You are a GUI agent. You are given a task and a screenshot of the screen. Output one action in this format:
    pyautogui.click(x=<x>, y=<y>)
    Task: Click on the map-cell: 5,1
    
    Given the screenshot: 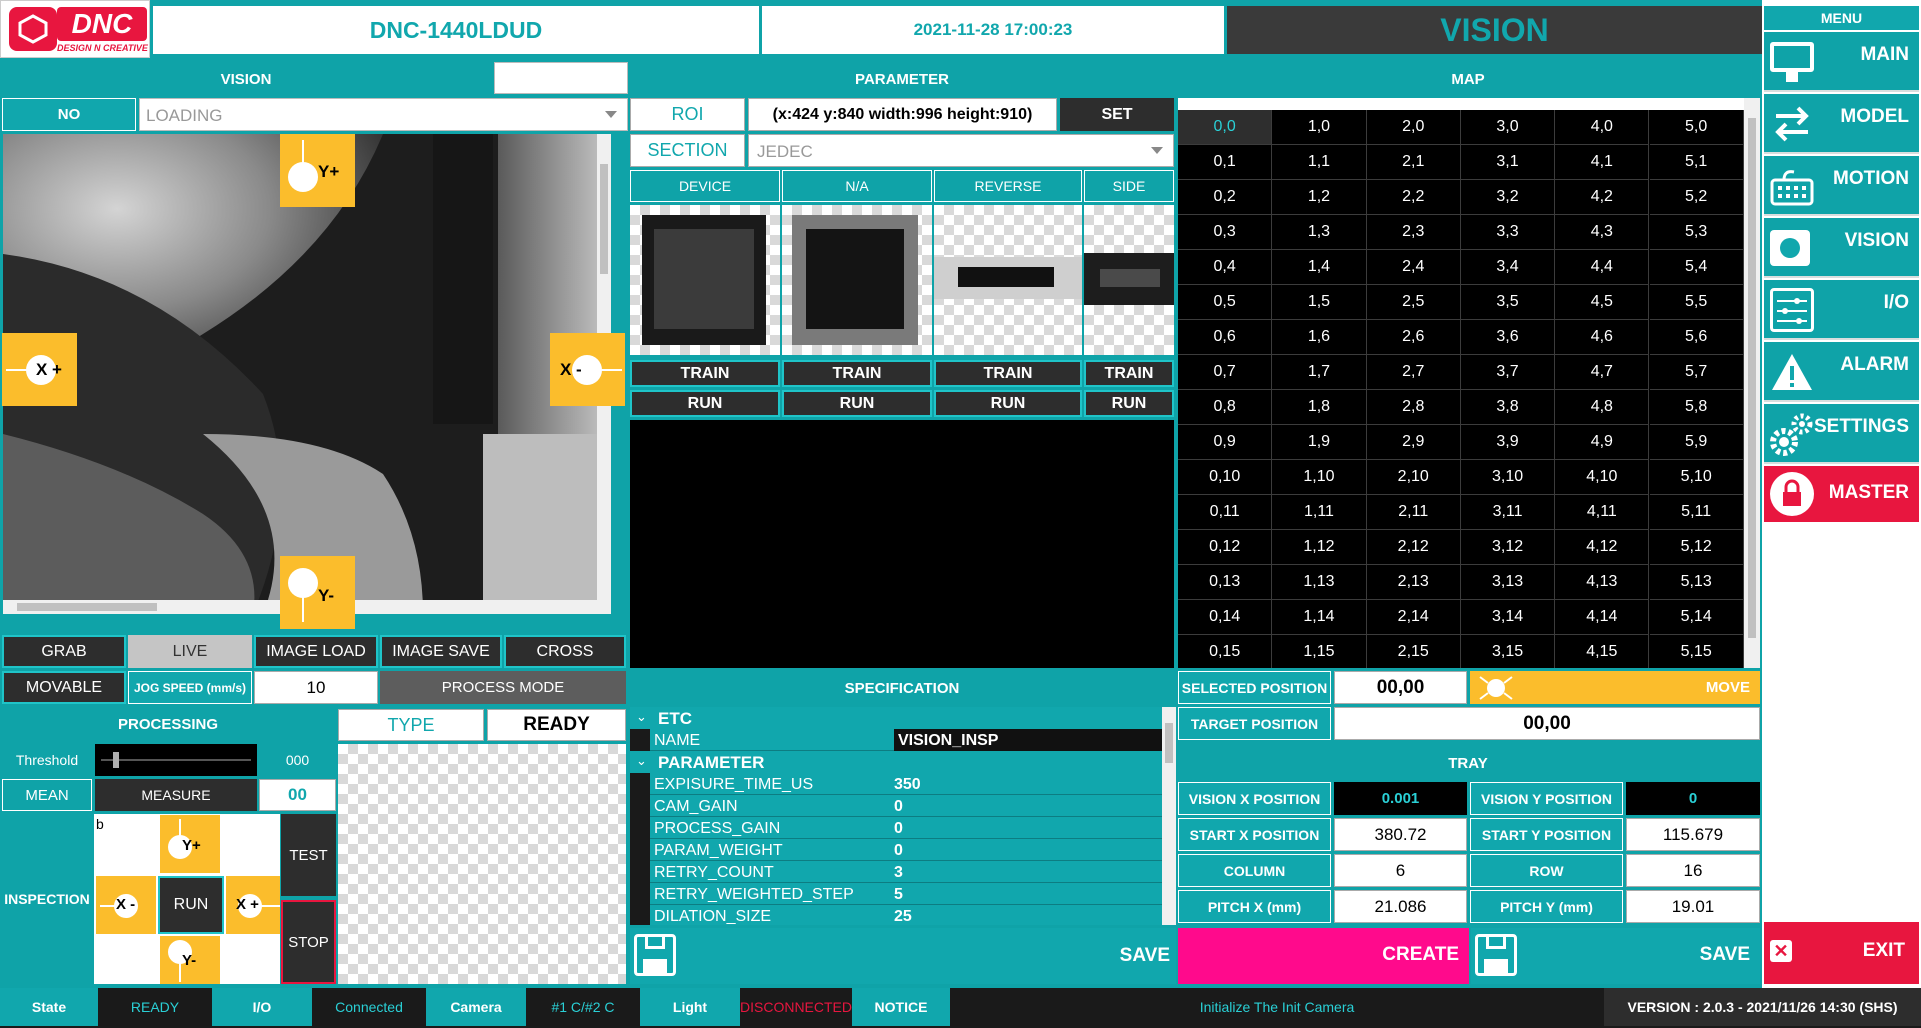 What is the action you would take?
    pyautogui.click(x=1696, y=162)
    